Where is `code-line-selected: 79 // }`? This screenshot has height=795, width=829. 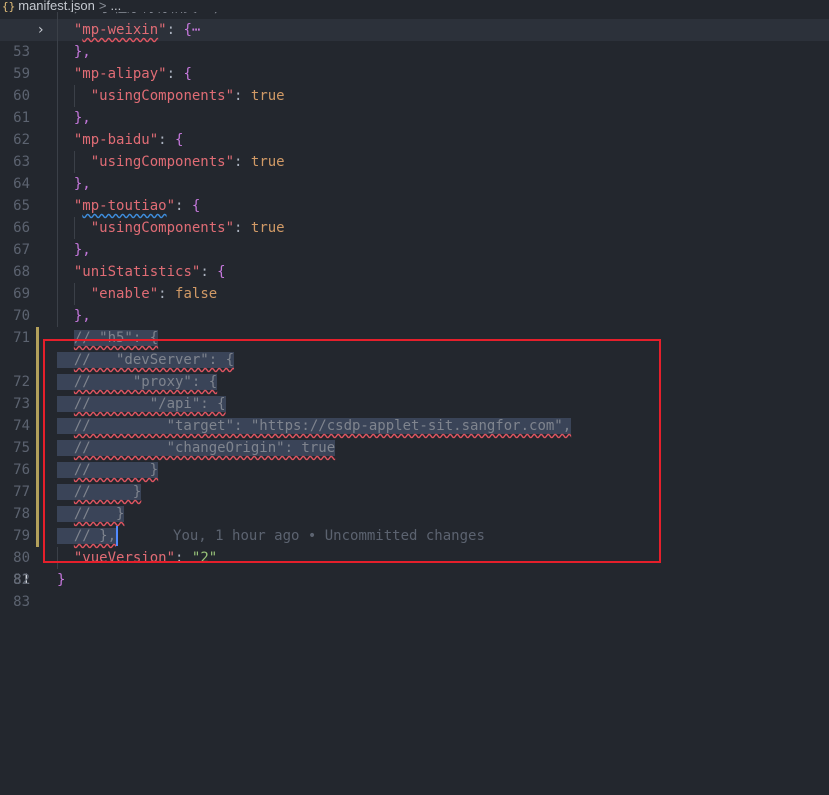 code-line-selected: 79 // } is located at coordinates (414, 512).